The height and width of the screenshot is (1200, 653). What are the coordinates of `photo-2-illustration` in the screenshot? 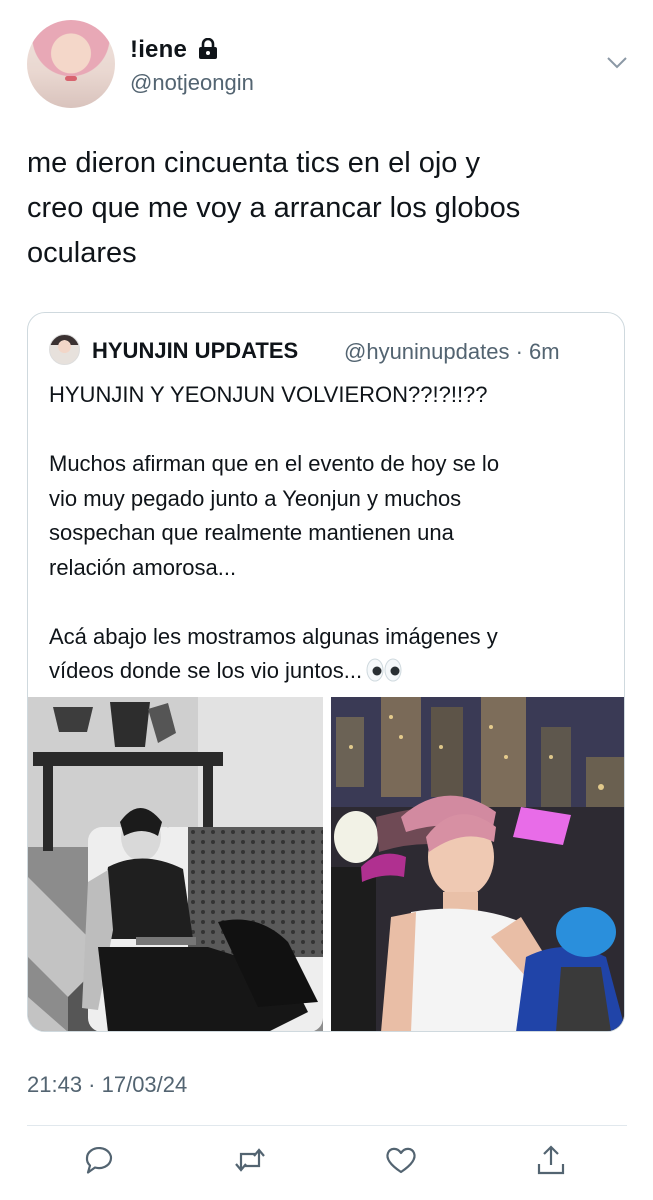 It's located at (477, 864).